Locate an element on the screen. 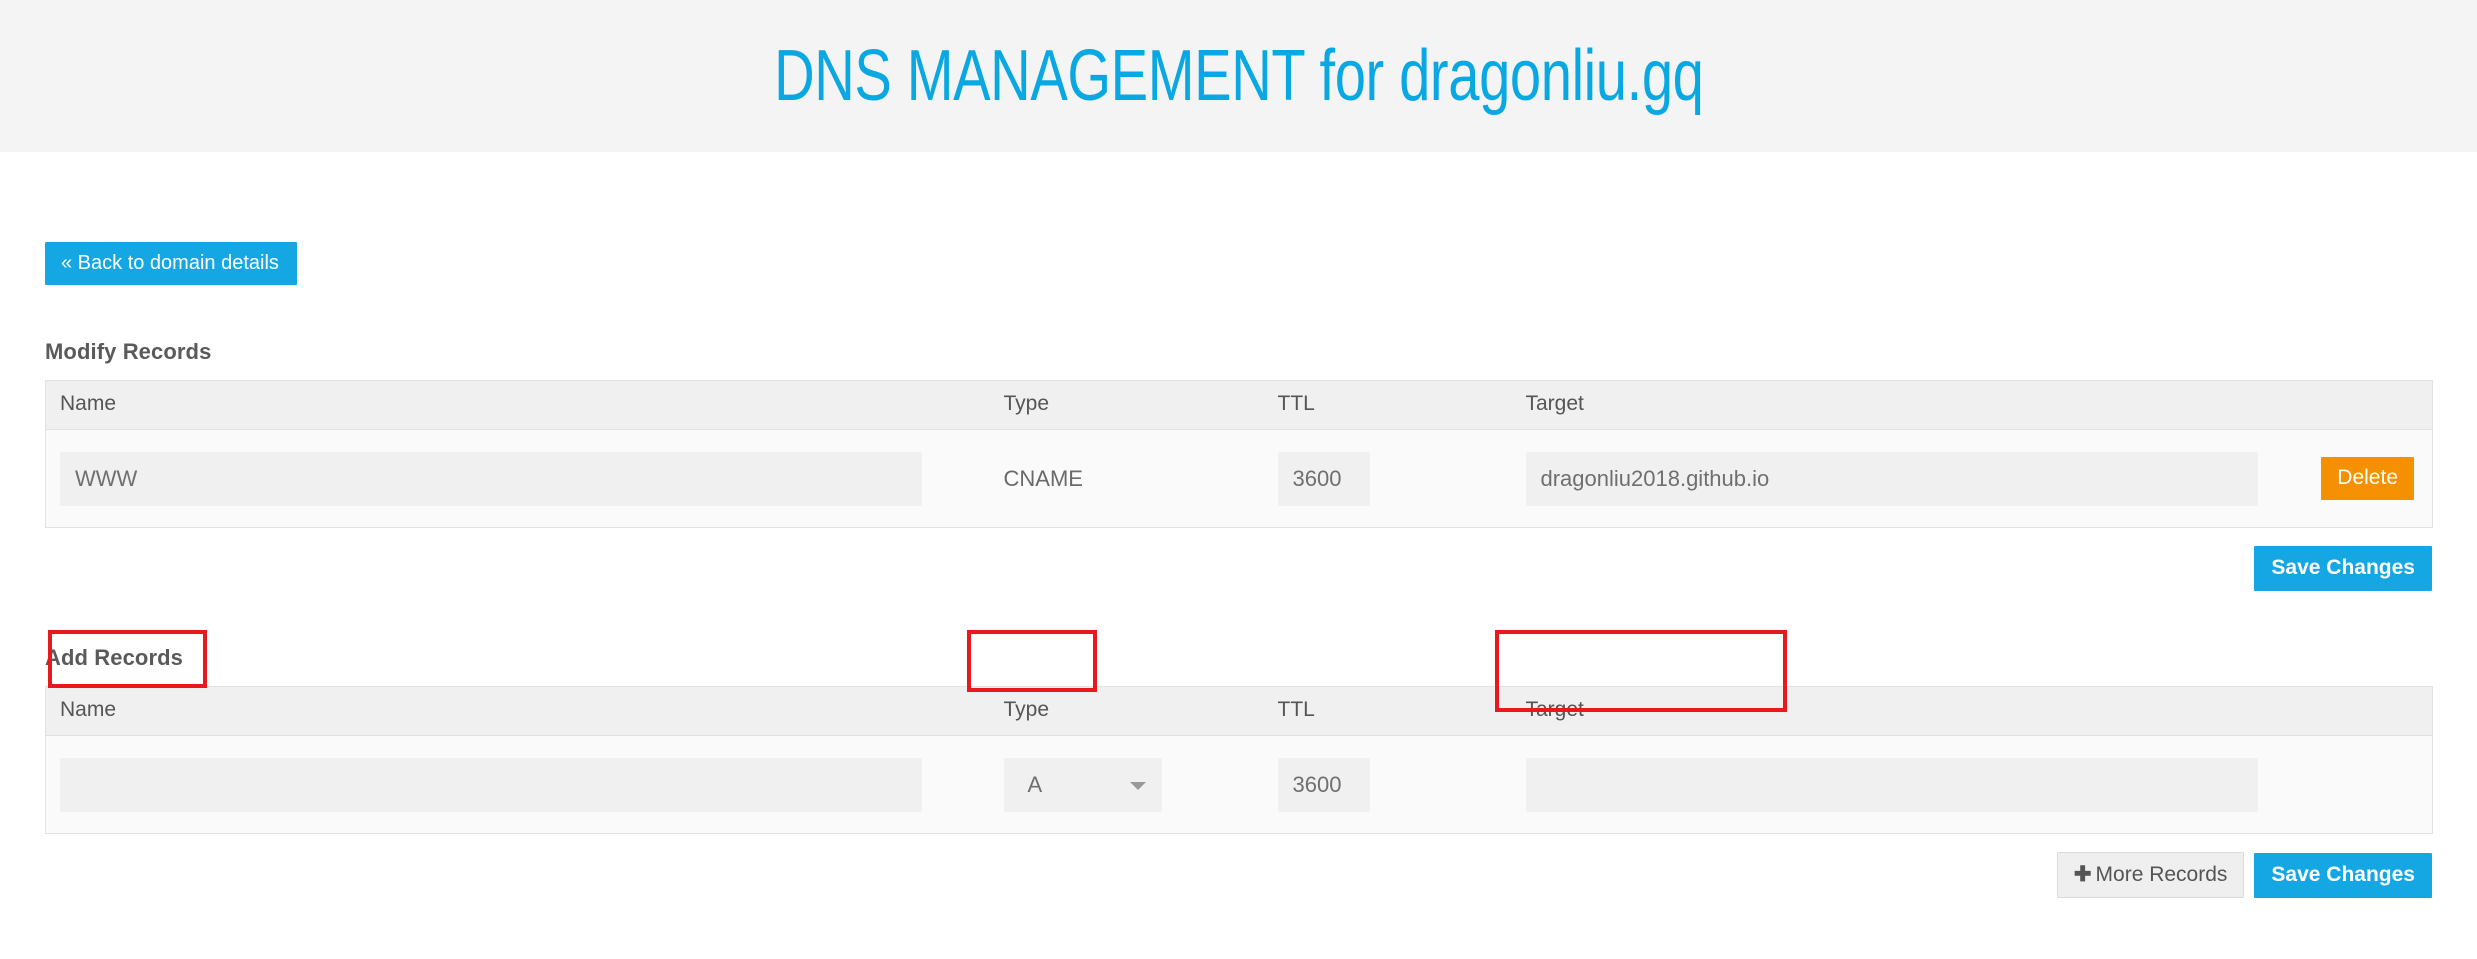  add-records-actions: ✚ More Records Save Changes is located at coordinates (1238, 875).